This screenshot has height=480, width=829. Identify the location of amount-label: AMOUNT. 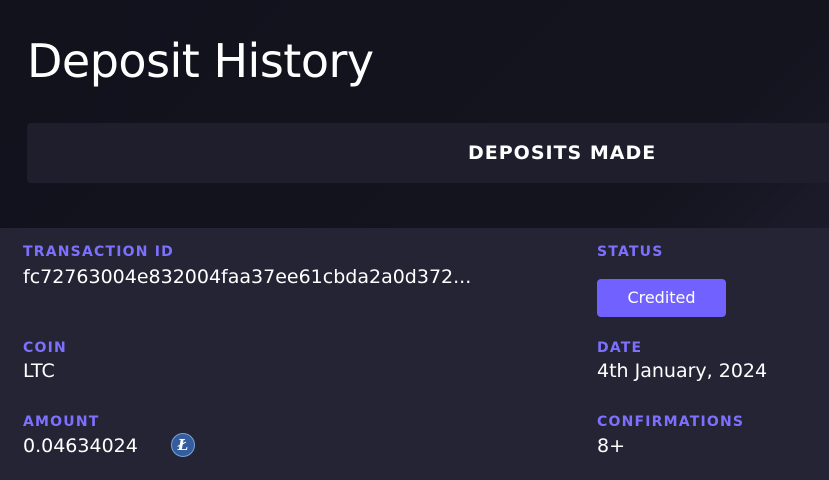
(61, 422).